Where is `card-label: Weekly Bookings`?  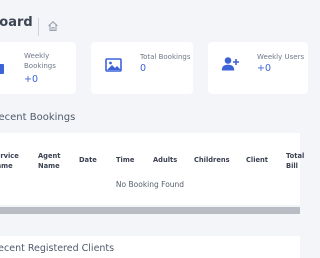
card-label: Weekly Bookings is located at coordinates (40, 61).